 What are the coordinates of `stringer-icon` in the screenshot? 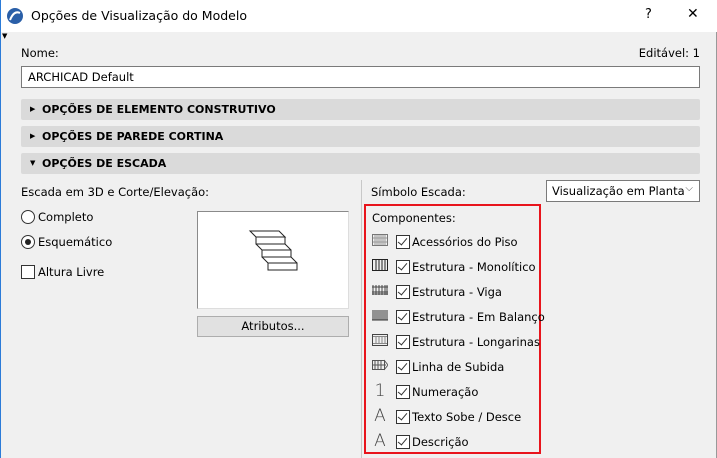 It's located at (380, 341).